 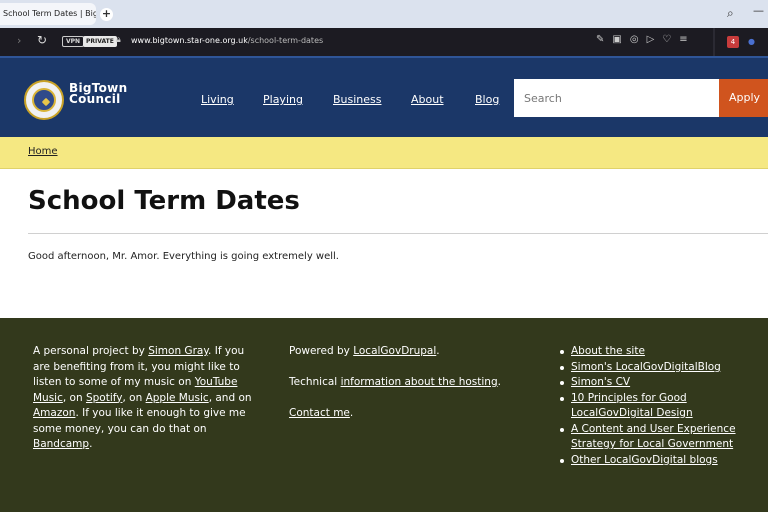 I want to click on page-title: School Term Dates, so click(x=164, y=201).